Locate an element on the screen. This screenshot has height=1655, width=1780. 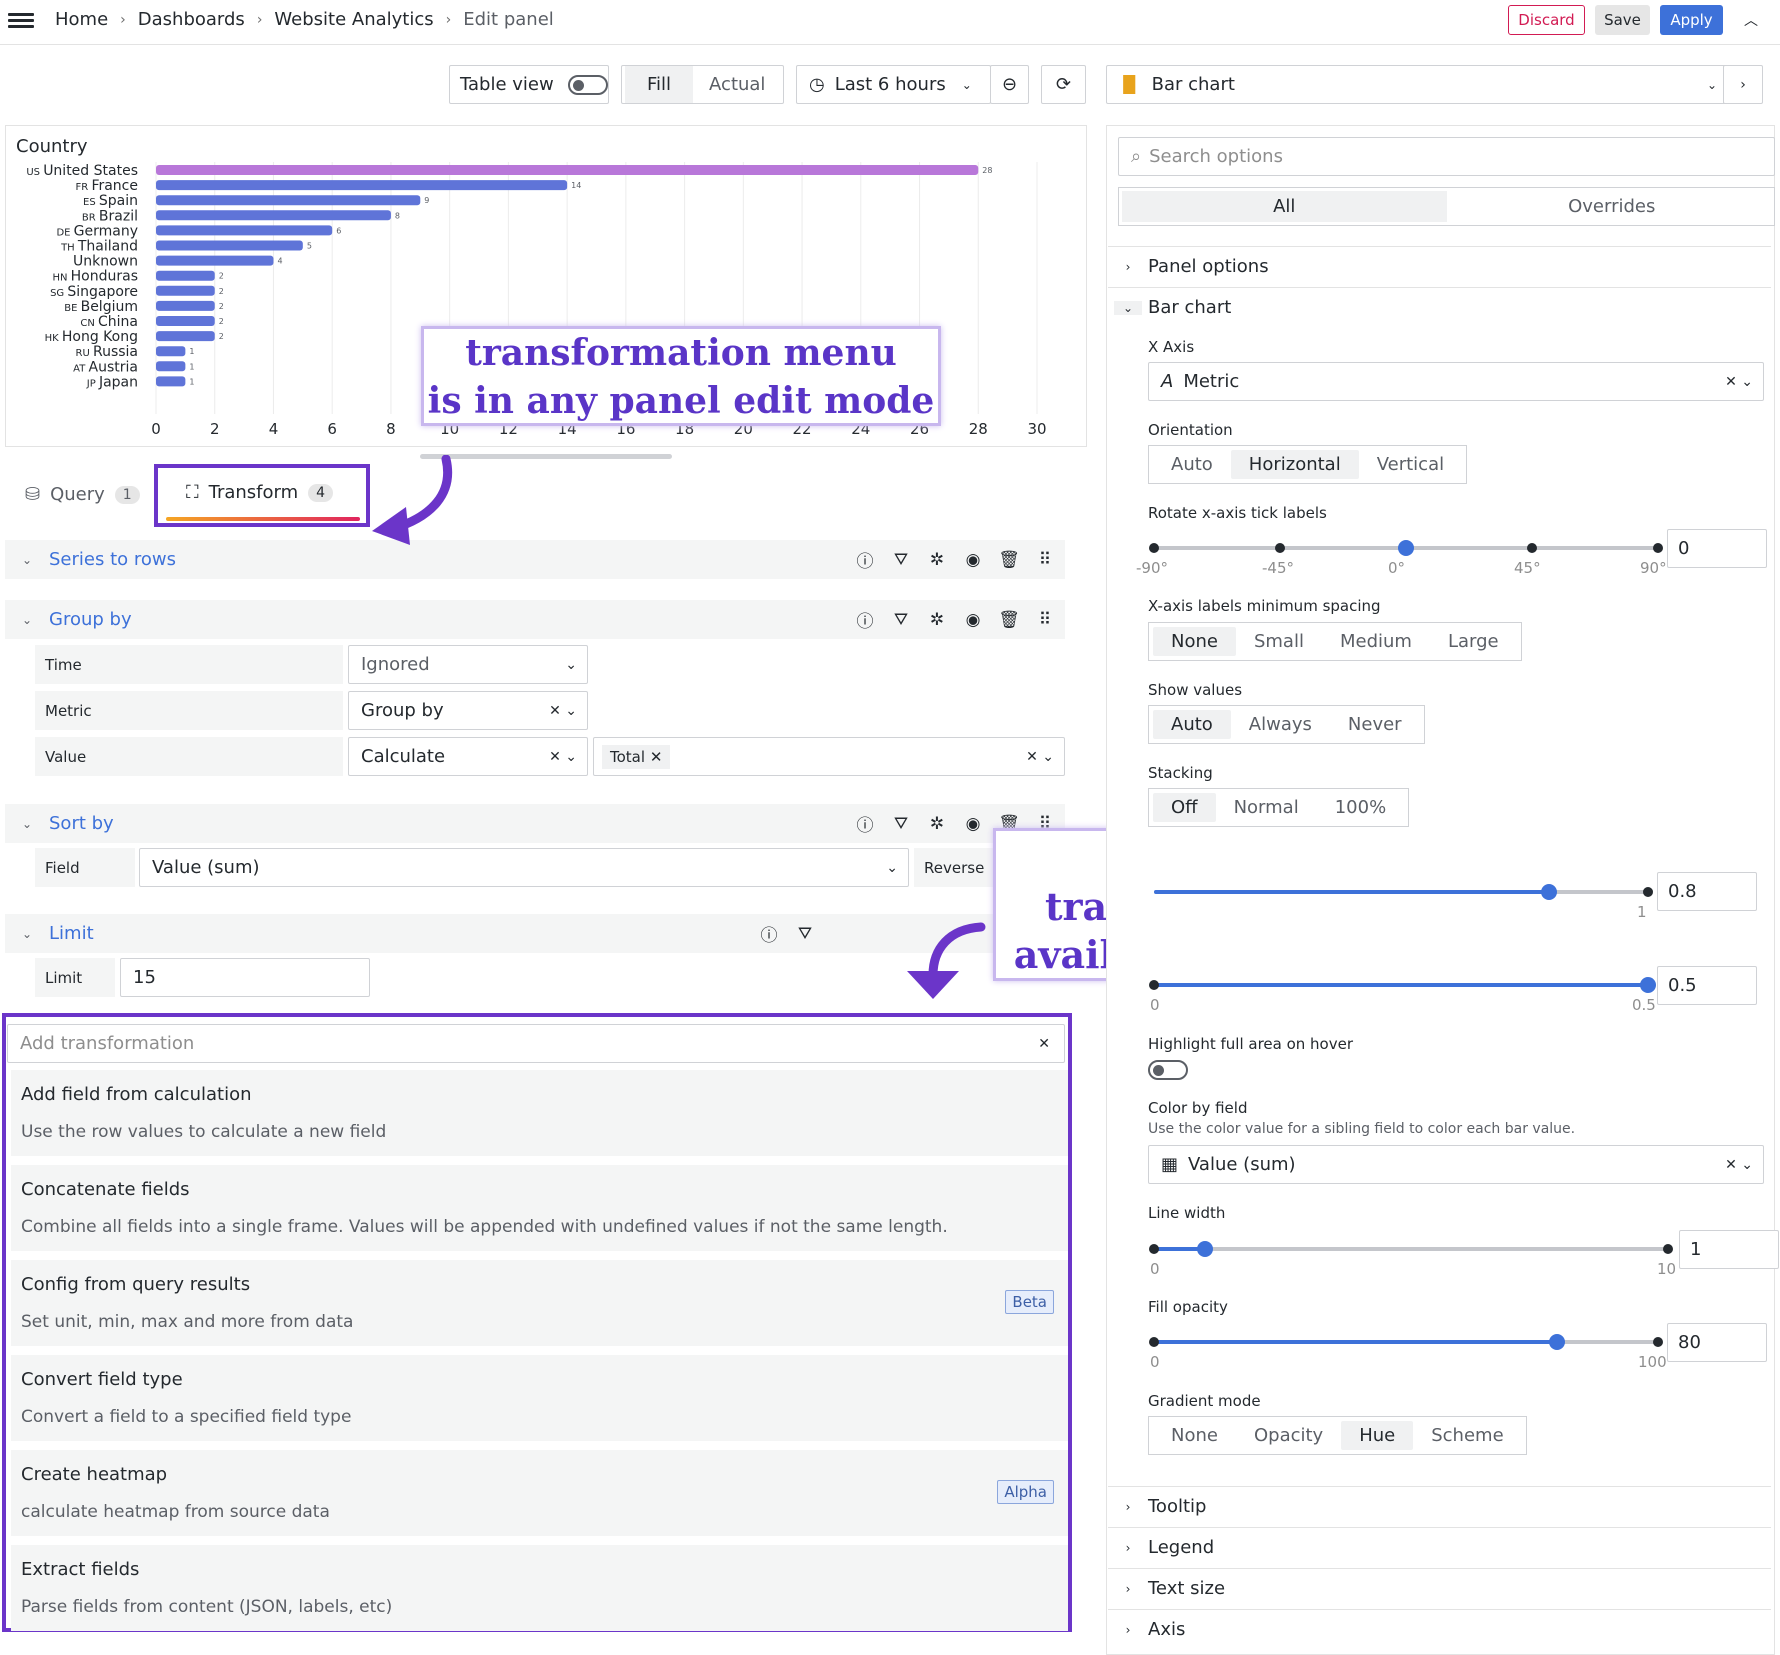
color-by-select: ▦ Value (sum) ✕ ⌄ is located at coordinates (1456, 1164).